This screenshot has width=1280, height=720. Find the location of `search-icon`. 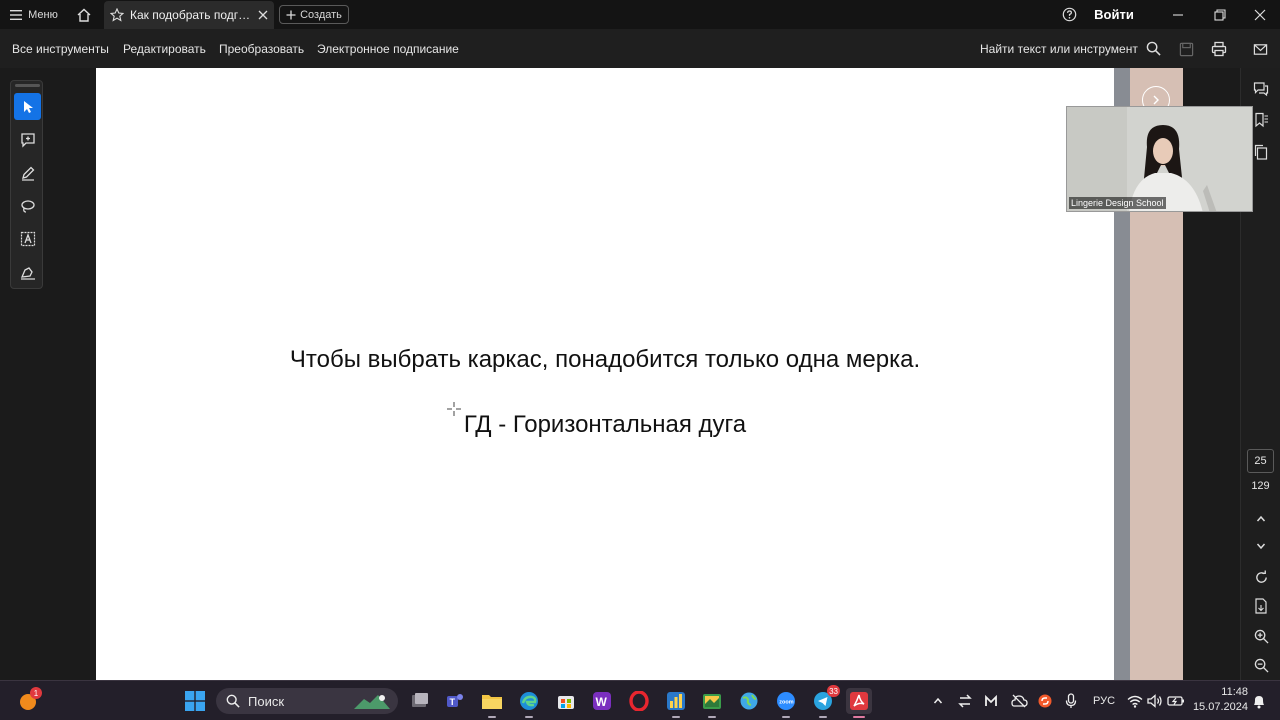

search-icon is located at coordinates (1153, 48).